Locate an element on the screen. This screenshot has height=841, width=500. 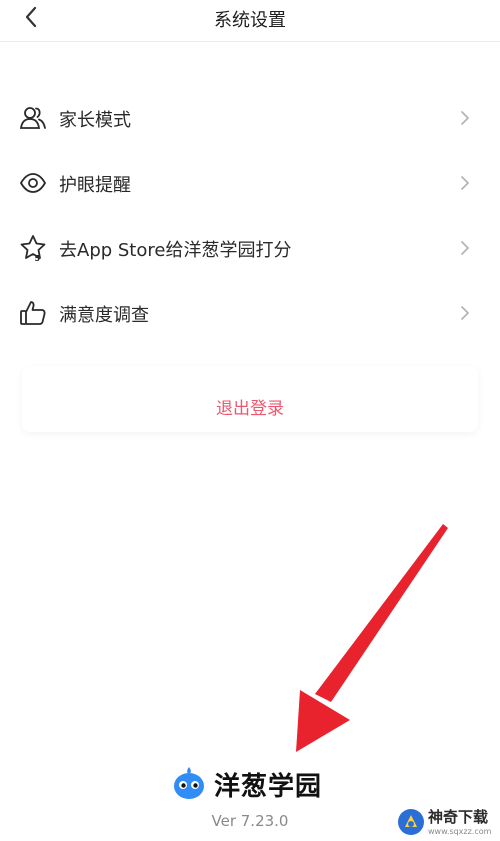
settings-item-label: 去App Store给洋葱学园打分 is located at coordinates (175, 250).